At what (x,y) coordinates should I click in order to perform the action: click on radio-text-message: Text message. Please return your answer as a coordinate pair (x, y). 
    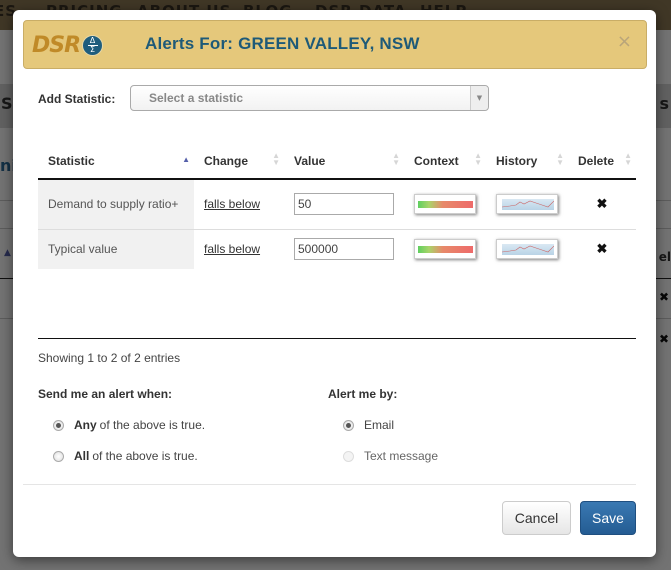
    Looking at the image, I should click on (390, 456).